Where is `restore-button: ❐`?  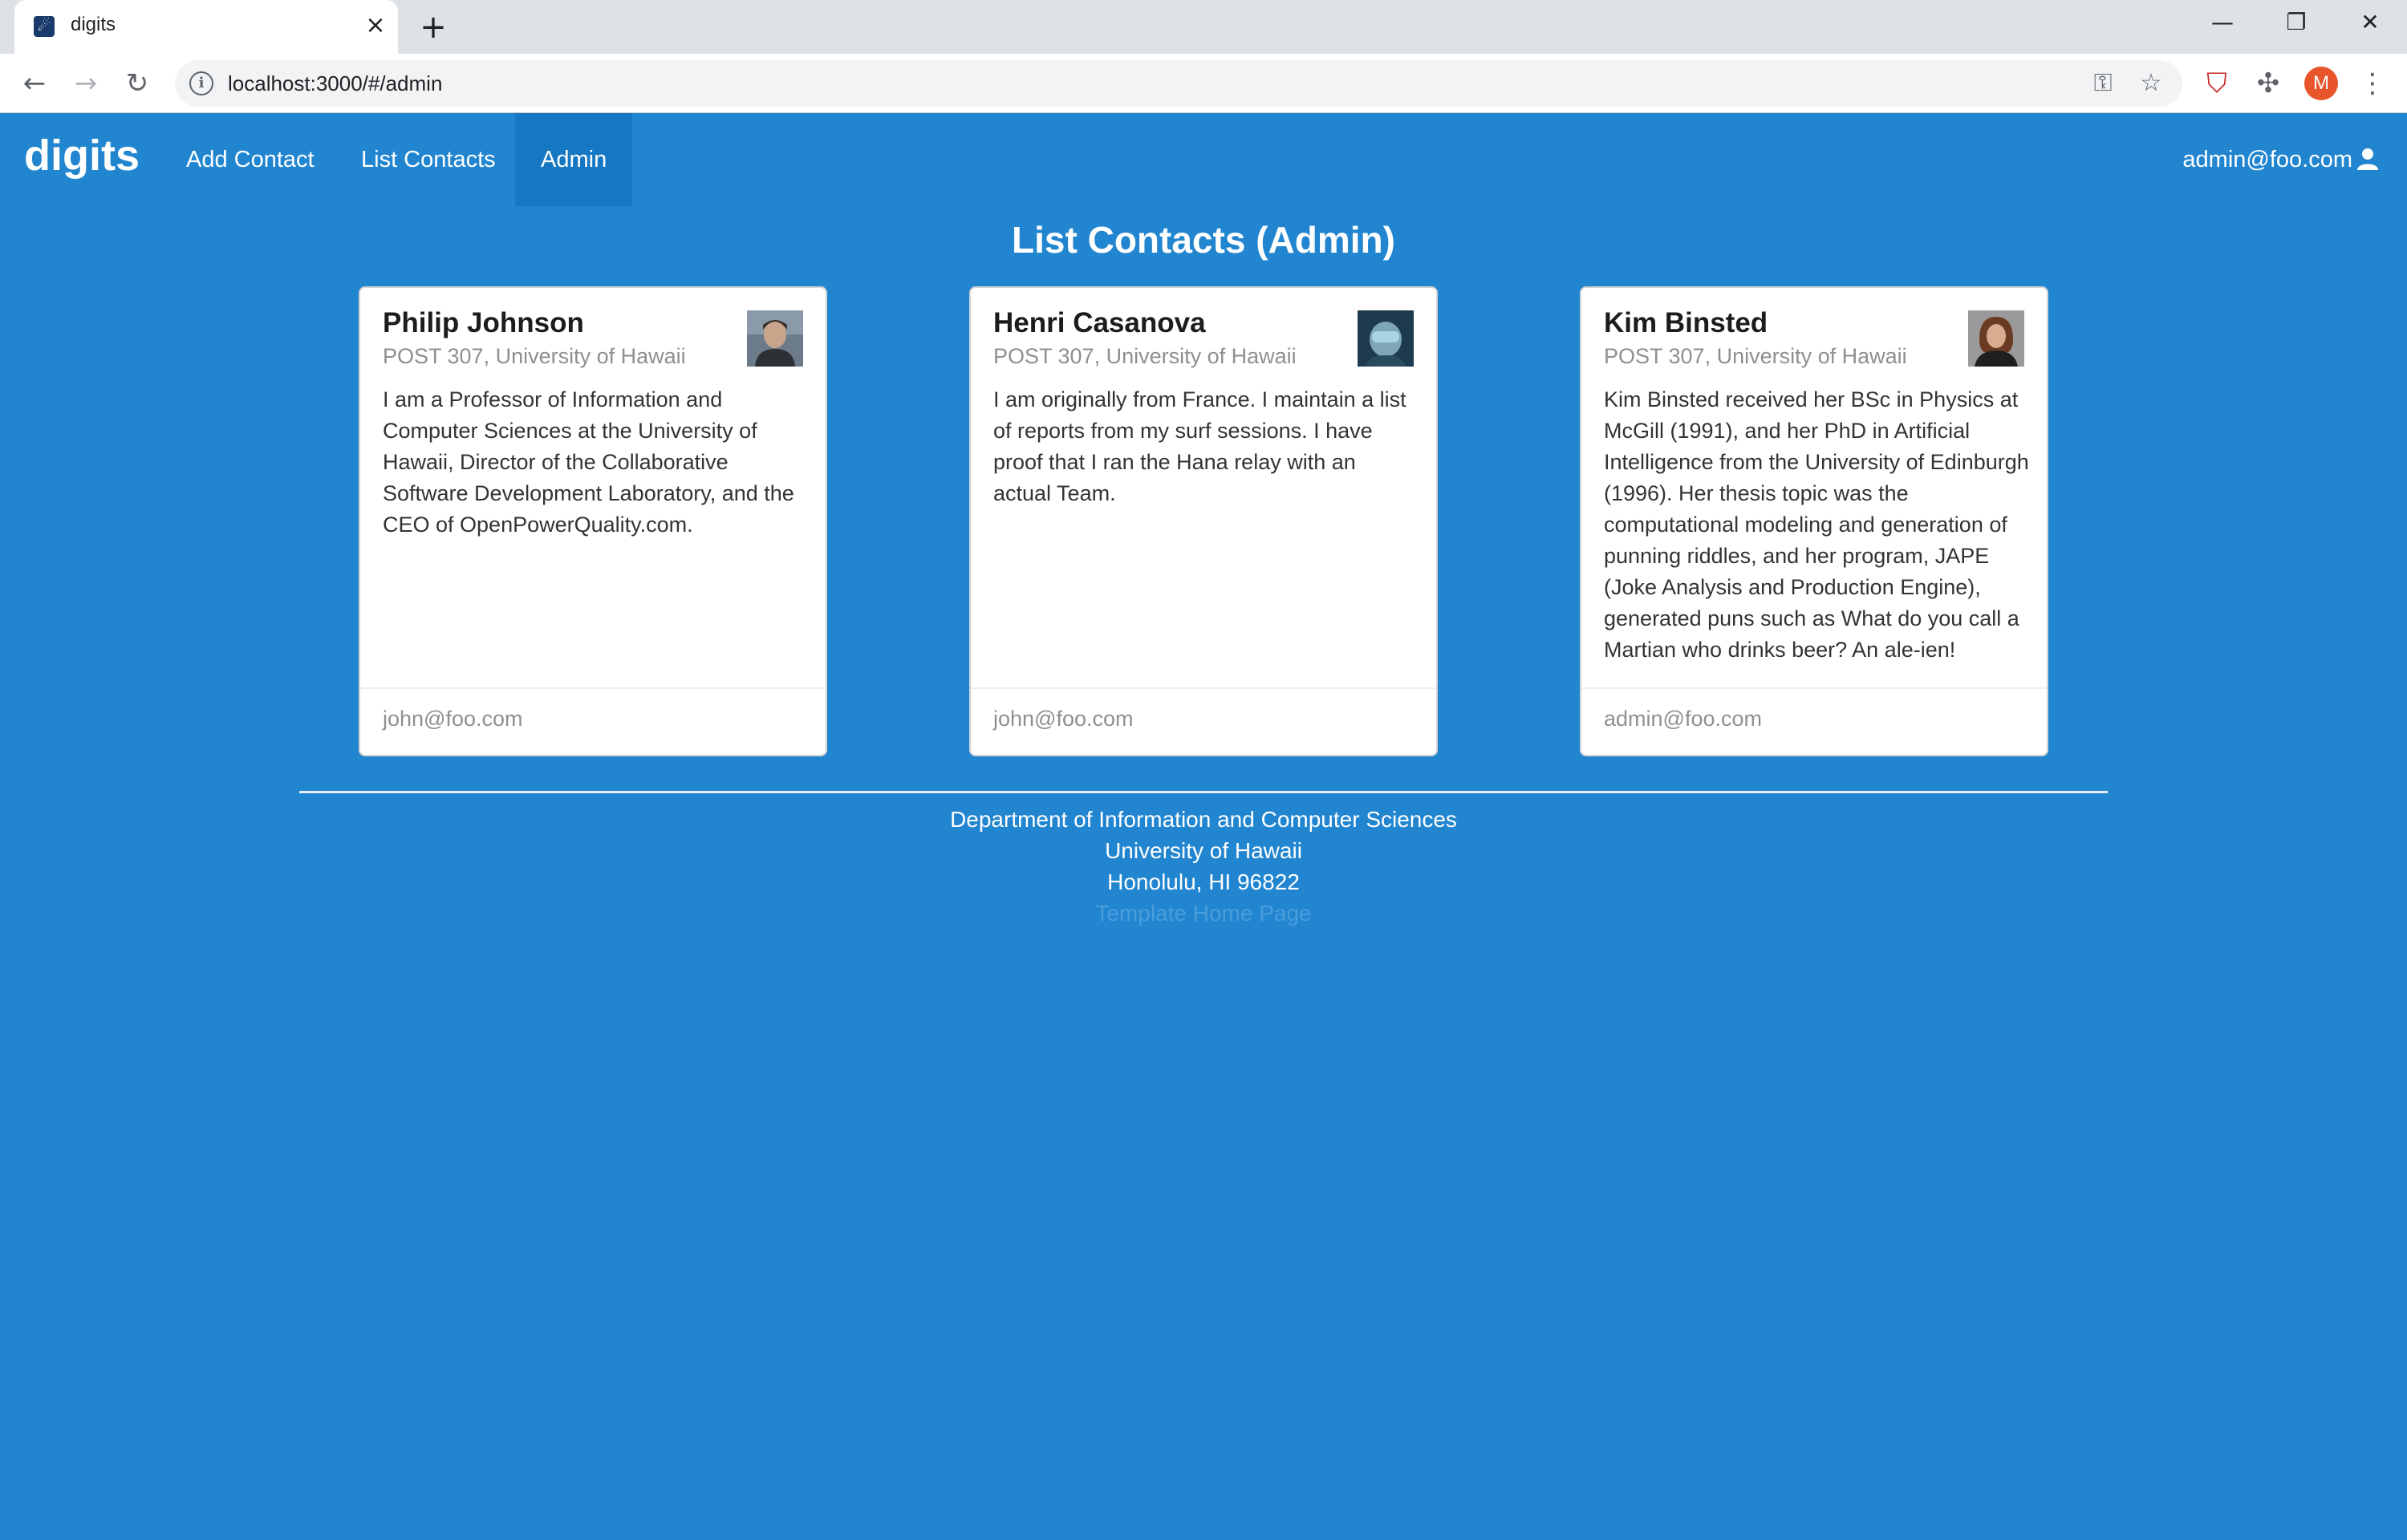
restore-button: ❐ is located at coordinates (2296, 22).